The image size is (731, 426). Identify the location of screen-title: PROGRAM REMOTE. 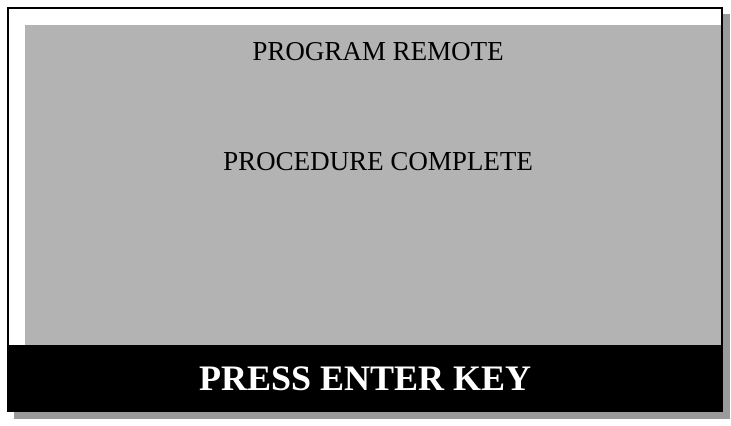
(378, 51).